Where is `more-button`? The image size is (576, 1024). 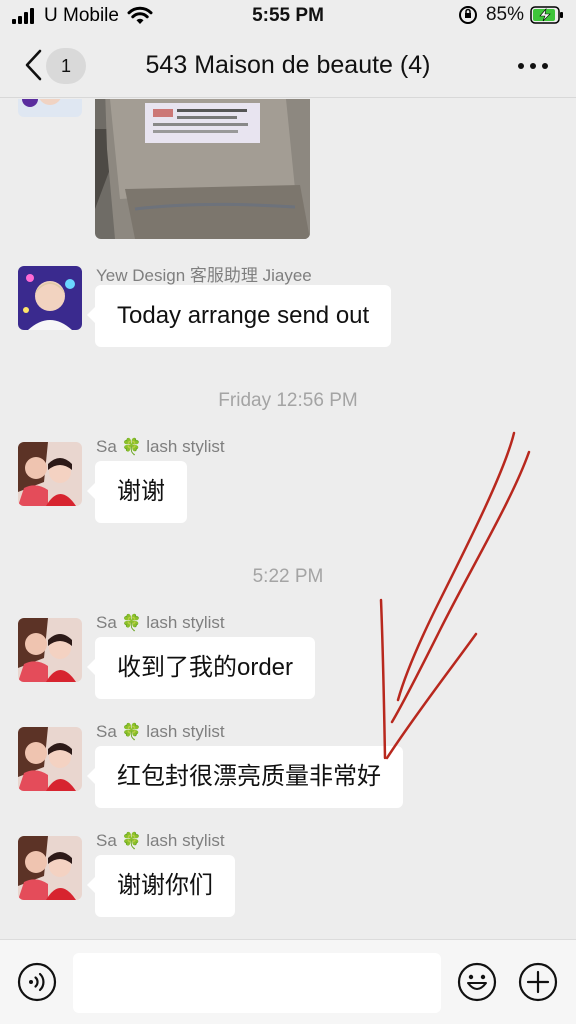
more-button is located at coordinates (533, 66).